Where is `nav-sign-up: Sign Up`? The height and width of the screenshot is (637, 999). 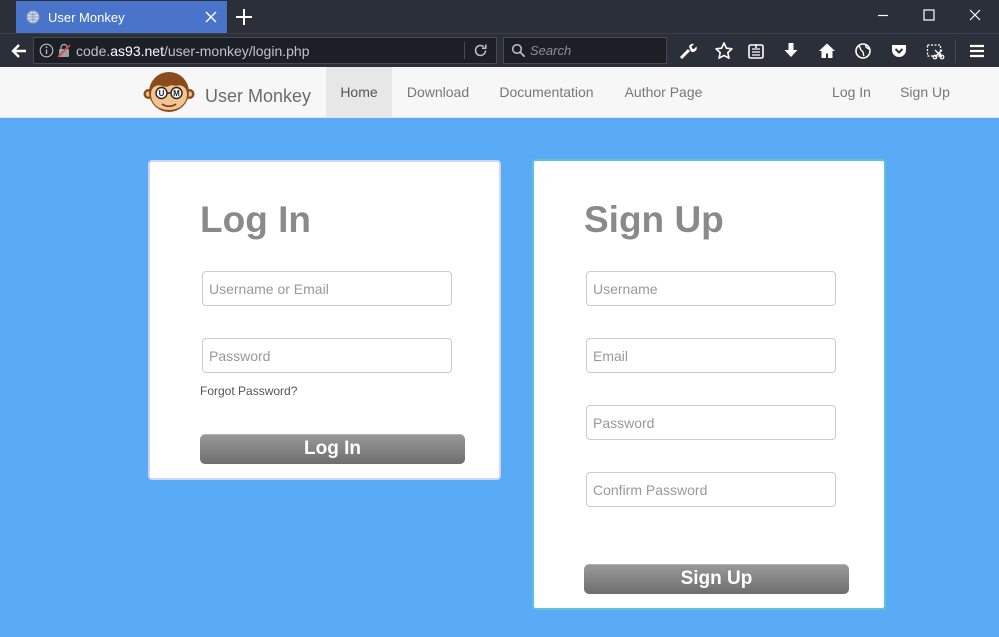 nav-sign-up: Sign Up is located at coordinates (925, 92).